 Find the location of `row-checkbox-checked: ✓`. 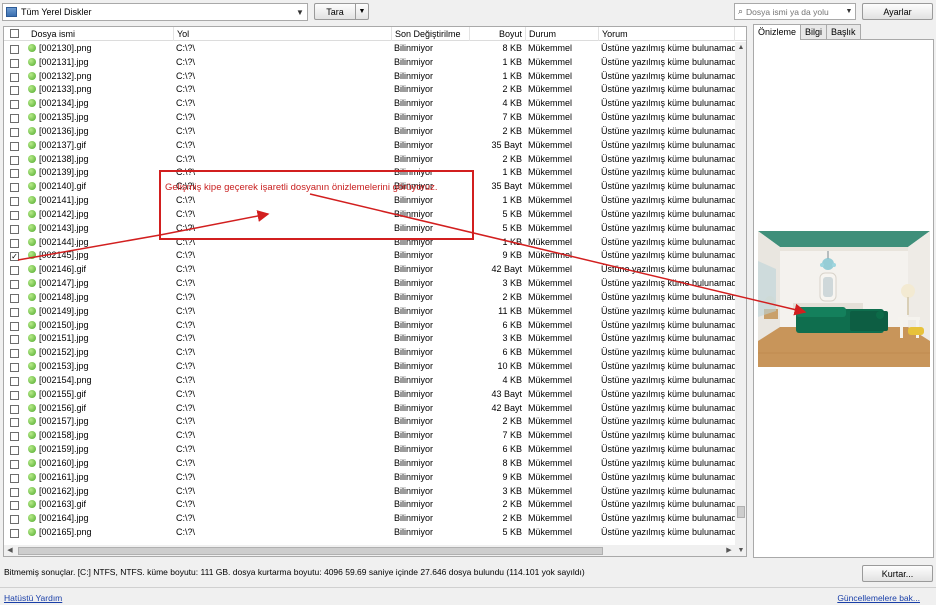

row-checkbox-checked: ✓ is located at coordinates (14, 257).